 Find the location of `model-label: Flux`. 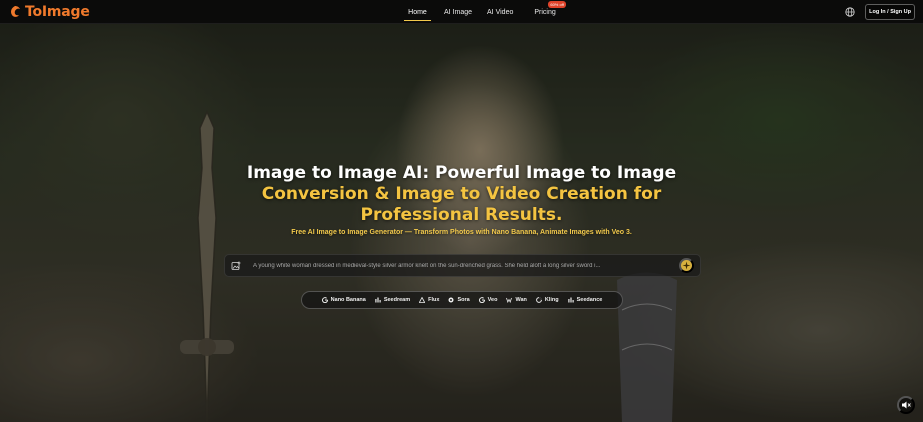

model-label: Flux is located at coordinates (434, 300).